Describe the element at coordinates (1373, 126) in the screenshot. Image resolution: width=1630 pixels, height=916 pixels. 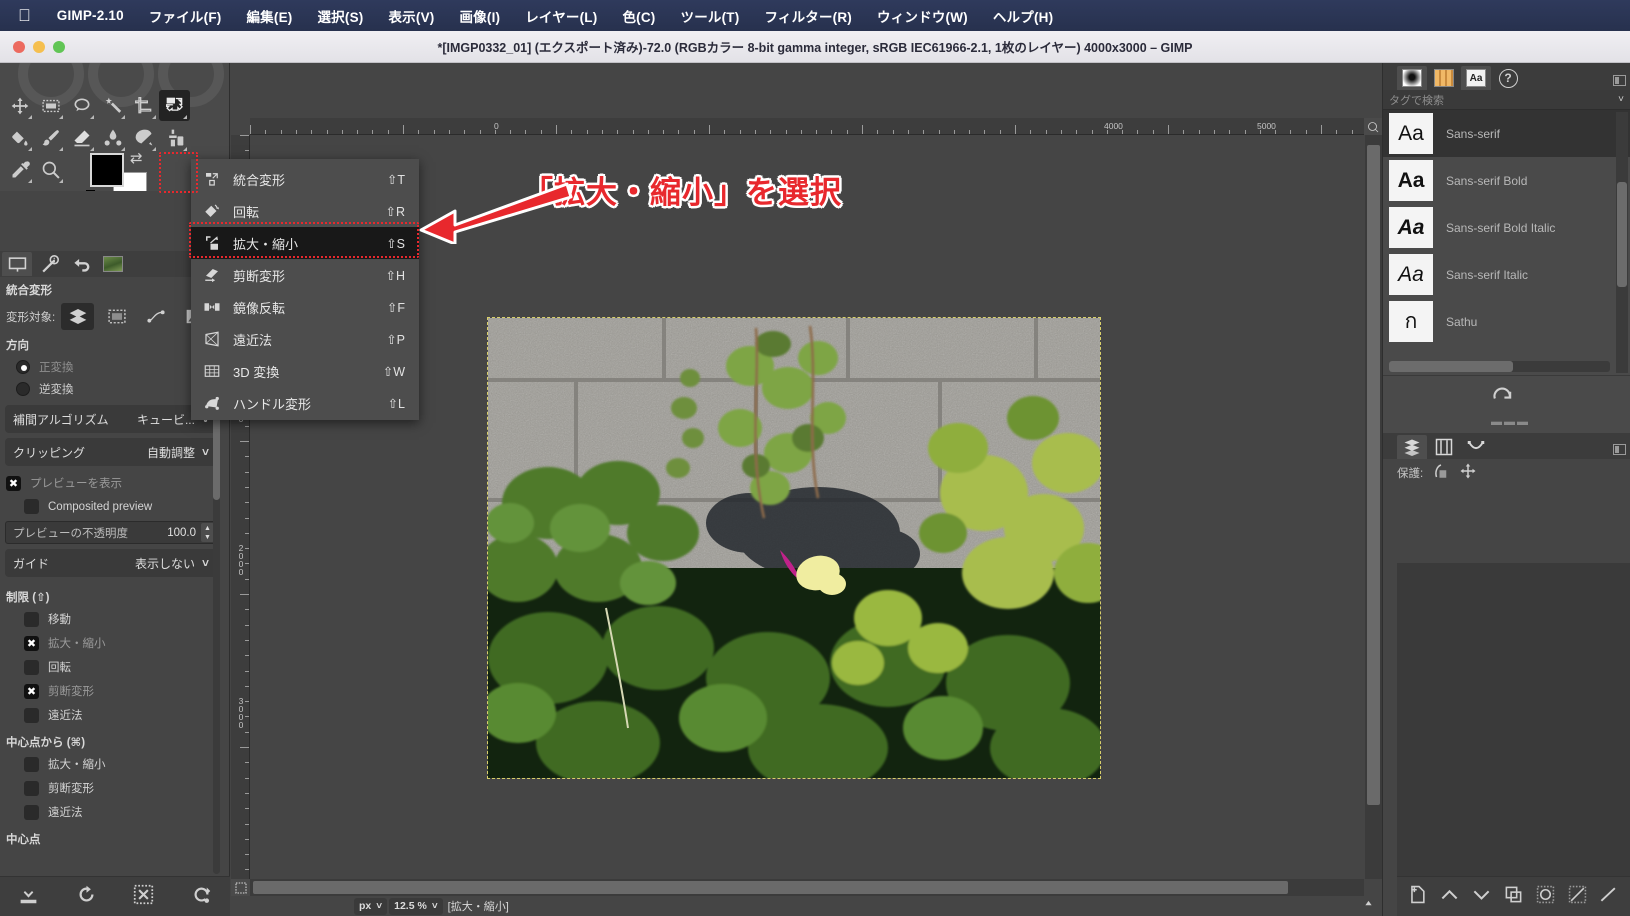
I see `navigation-preview-button` at that location.